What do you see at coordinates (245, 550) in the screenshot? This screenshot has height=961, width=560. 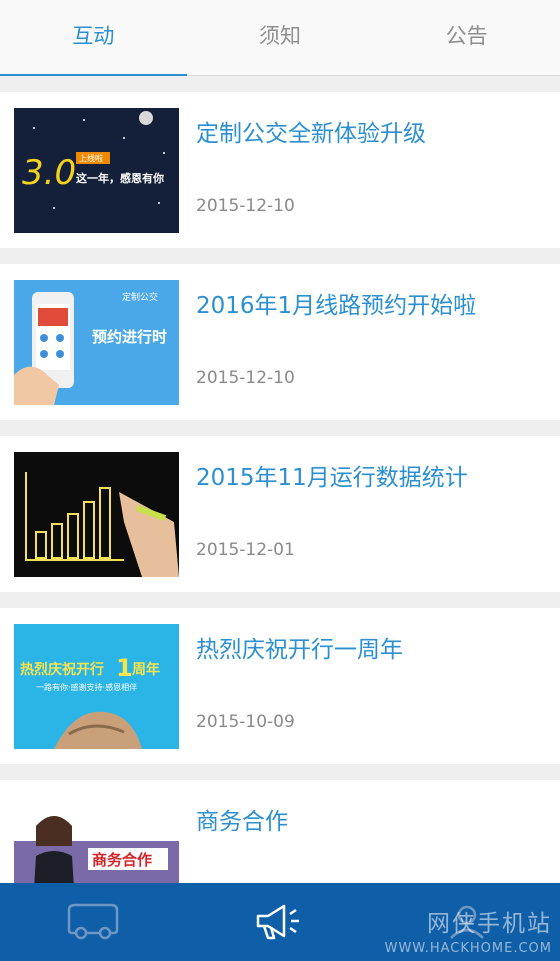 I see `news-date: 2015-12-01` at bounding box center [245, 550].